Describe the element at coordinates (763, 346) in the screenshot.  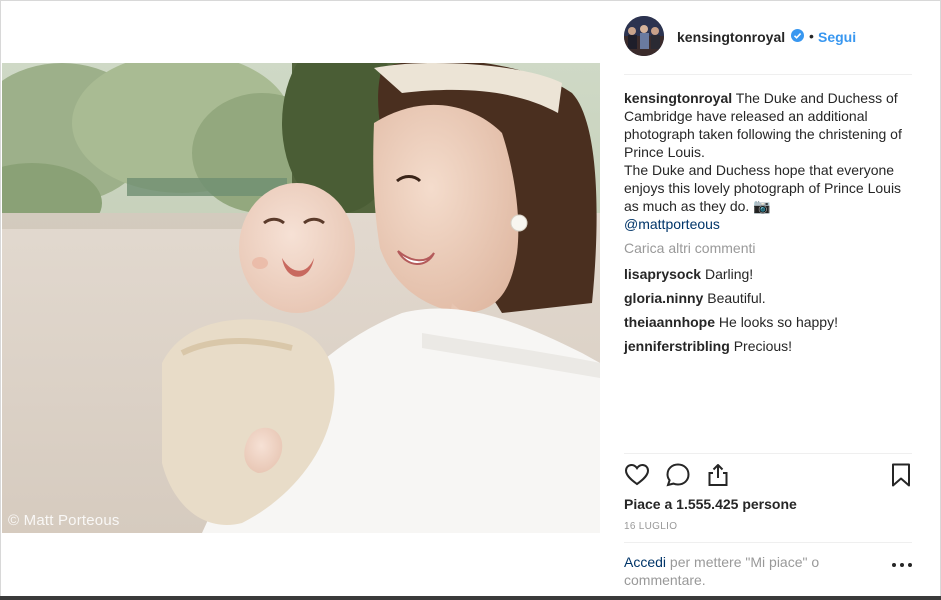
I see `comment-text: Precious!` at that location.